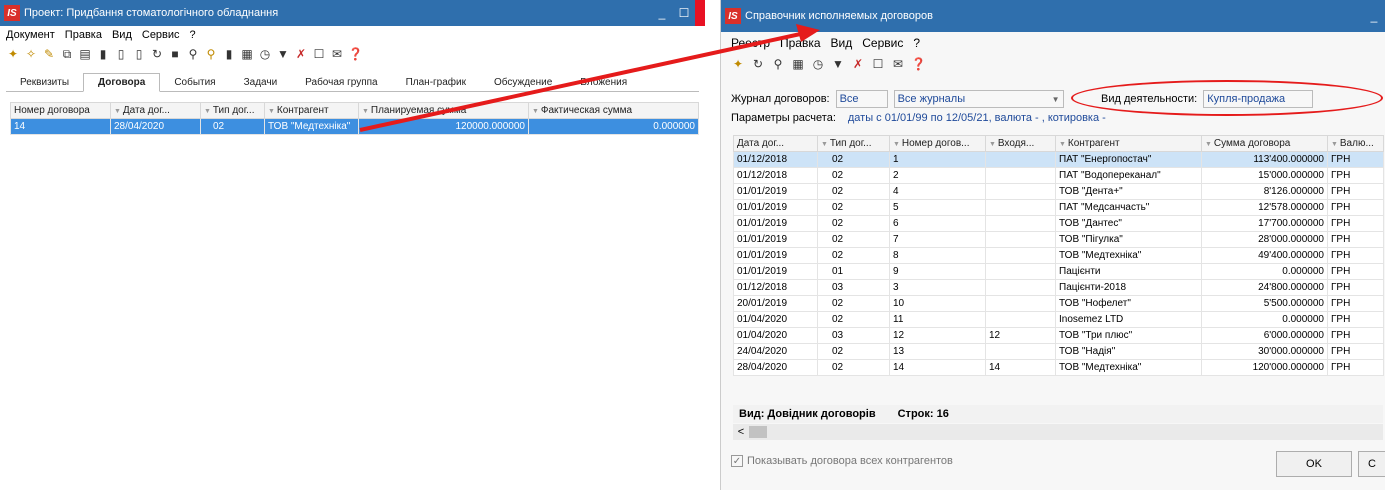  I want to click on col-planned-sum: Планируемая сумма, so click(443, 110).